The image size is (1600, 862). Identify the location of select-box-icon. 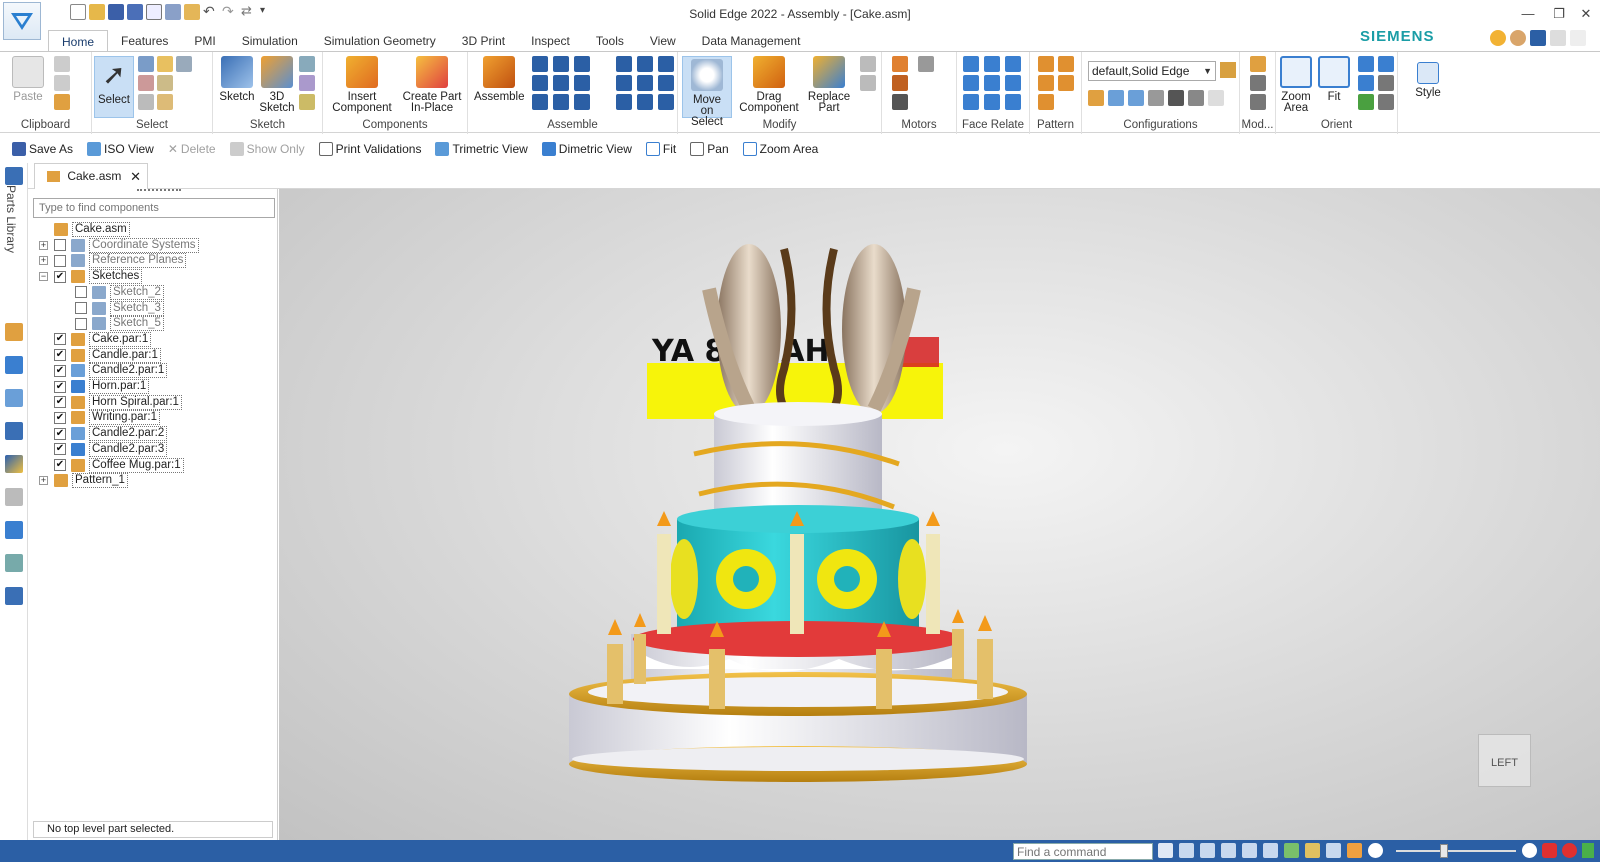
(146, 83).